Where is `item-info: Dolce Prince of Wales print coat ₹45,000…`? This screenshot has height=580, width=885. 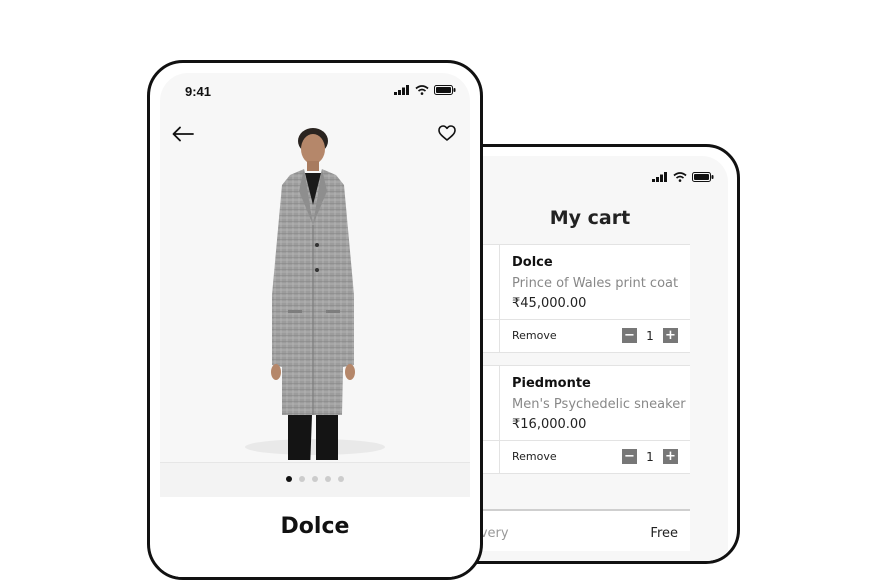
item-info: Dolce Prince of Wales print coat ₹45,000… is located at coordinates (595, 283).